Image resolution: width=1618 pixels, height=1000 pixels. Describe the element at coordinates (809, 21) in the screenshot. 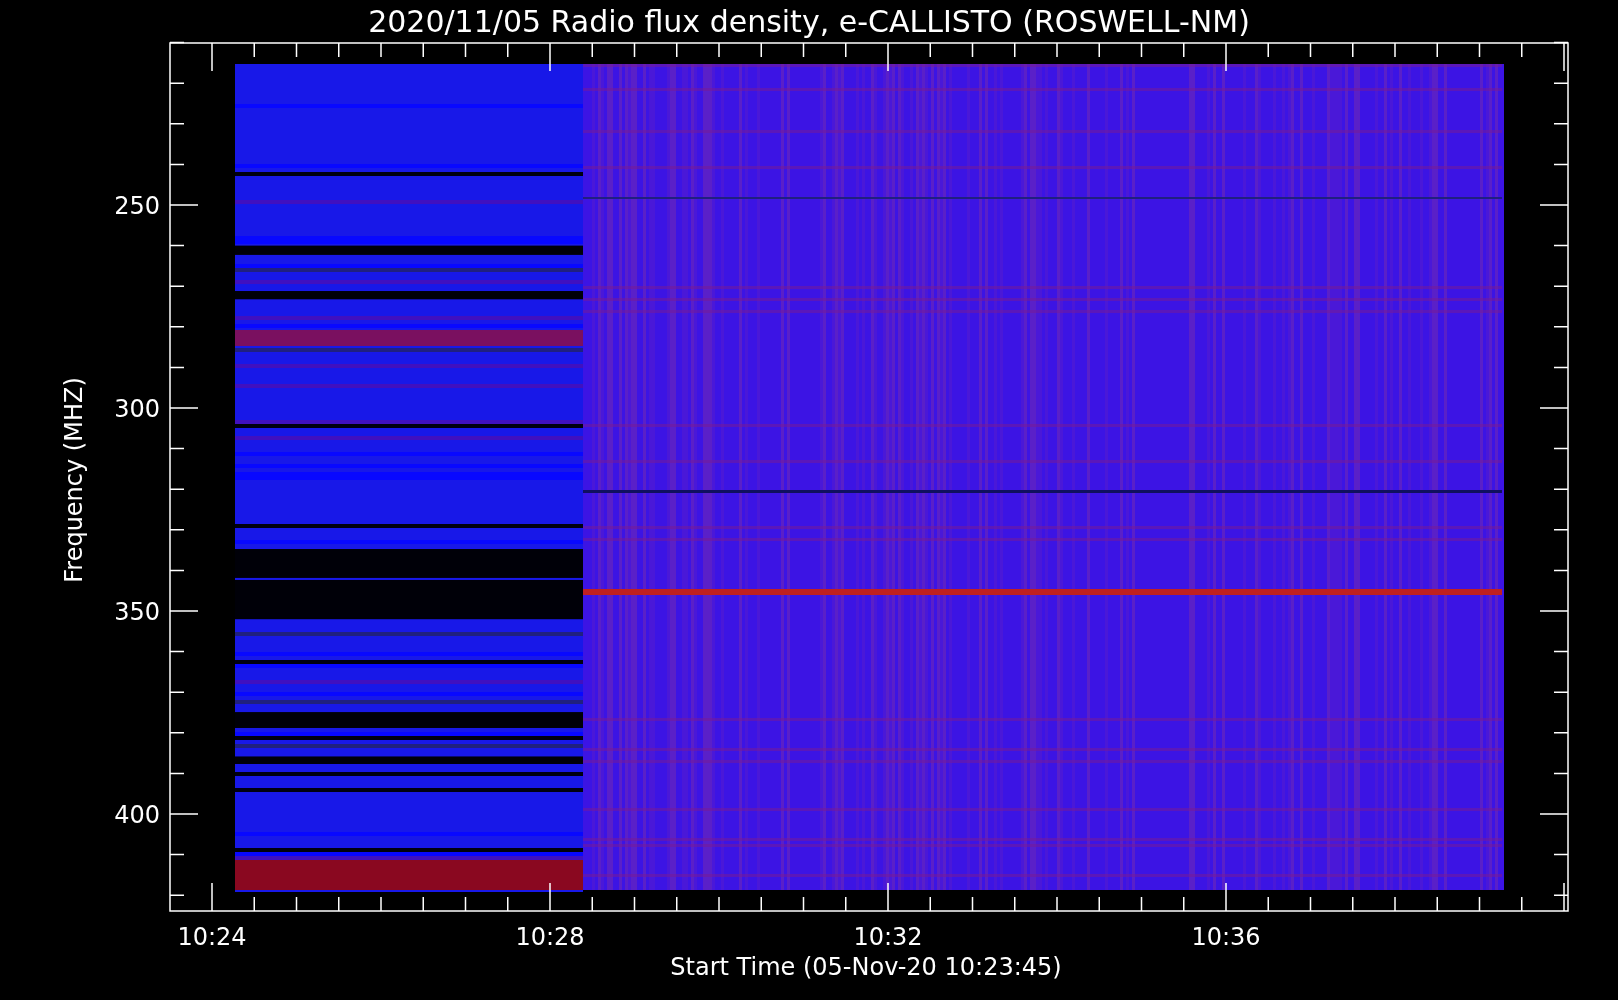

I see `chart-title: 2020/11/05 Radio flux density, e-CALLISTO (ROSWELL-NM)` at that location.